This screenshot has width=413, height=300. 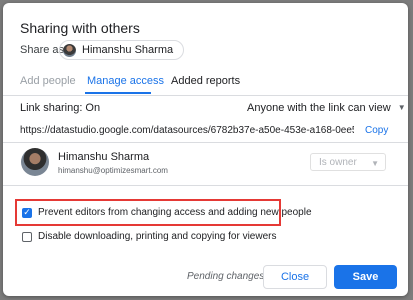 What do you see at coordinates (113, 170) in the screenshot?
I see `person-email: himanshu@optimizesmart.com` at bounding box center [113, 170].